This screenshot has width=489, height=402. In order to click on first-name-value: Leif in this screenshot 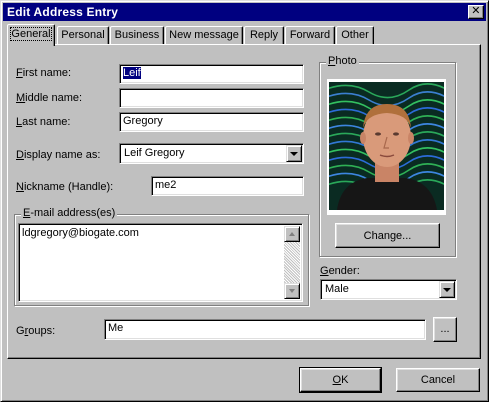, I will do `click(132, 73)`.